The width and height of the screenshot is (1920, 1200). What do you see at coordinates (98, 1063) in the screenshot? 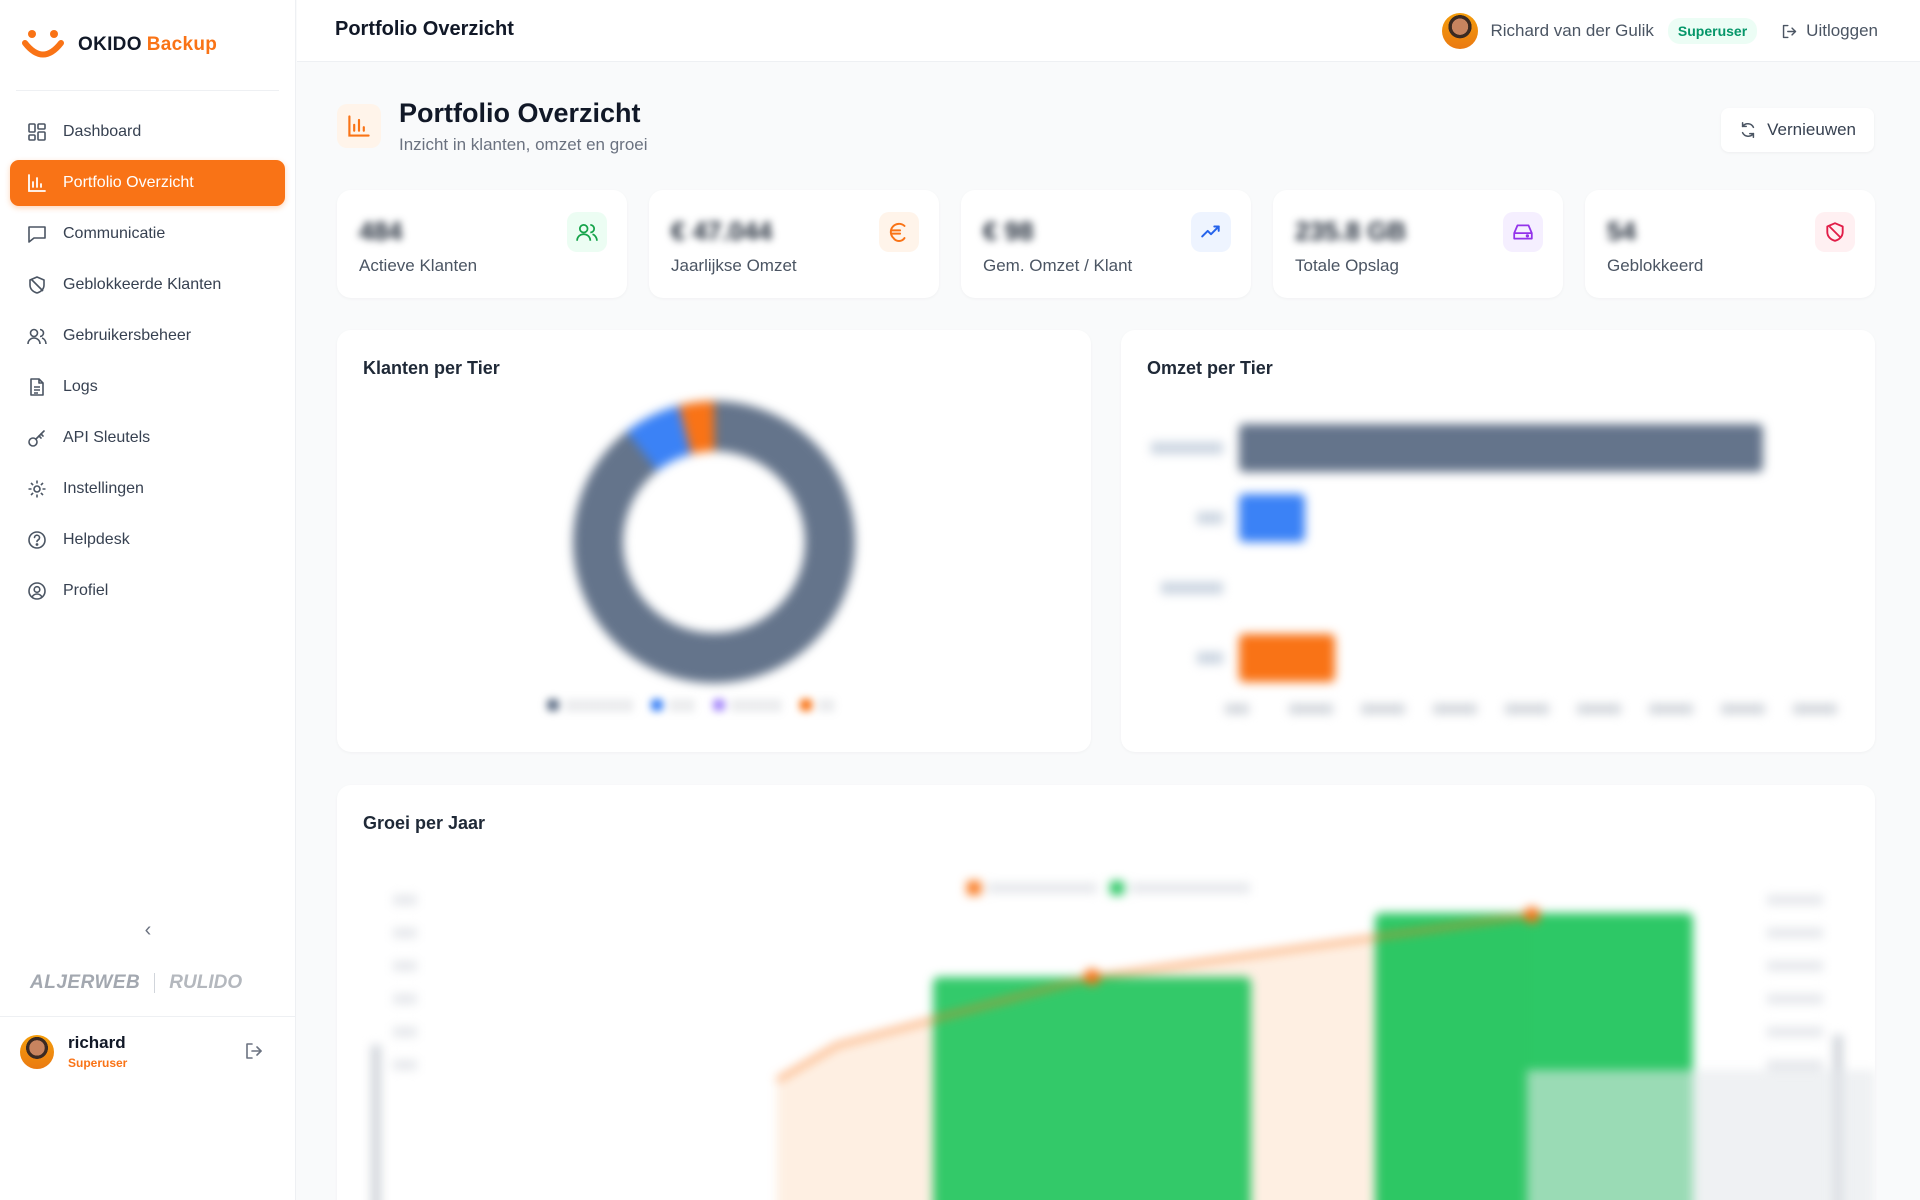
I see `user-role: Superuser` at bounding box center [98, 1063].